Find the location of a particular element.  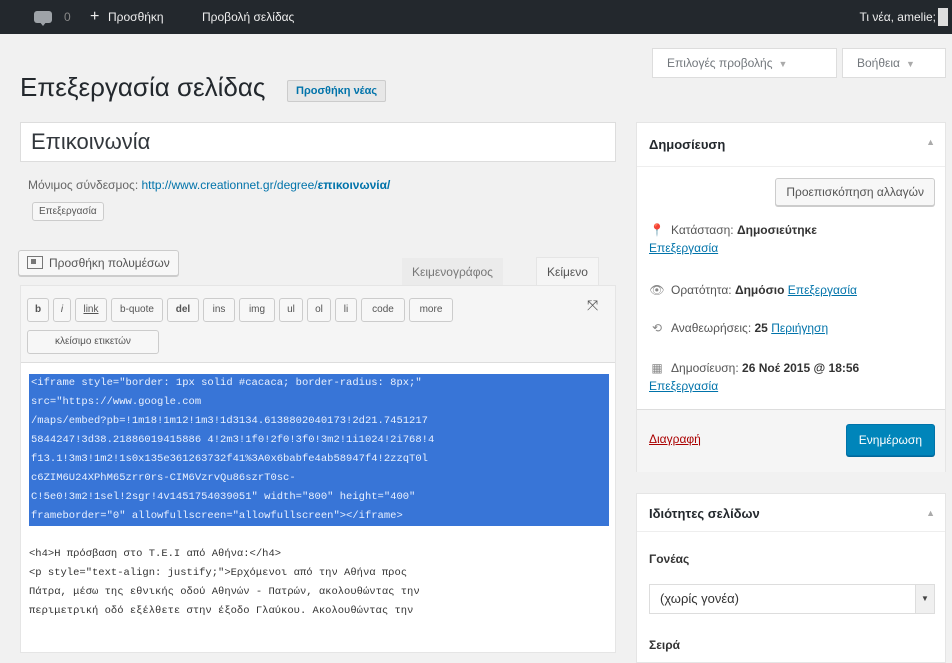

add-media-label: Προσθήκη πολυμέσων is located at coordinates (109, 263).